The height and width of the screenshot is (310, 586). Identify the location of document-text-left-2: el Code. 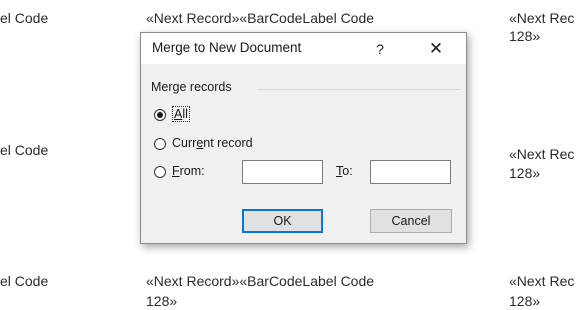
(24, 150).